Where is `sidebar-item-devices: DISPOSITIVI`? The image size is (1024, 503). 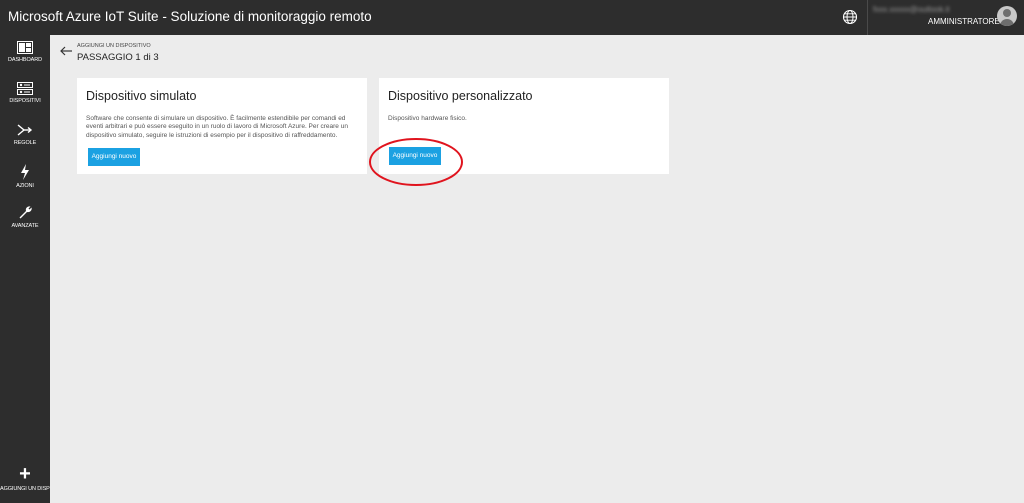
sidebar-item-devices: DISPOSITIVI is located at coordinates (25, 101).